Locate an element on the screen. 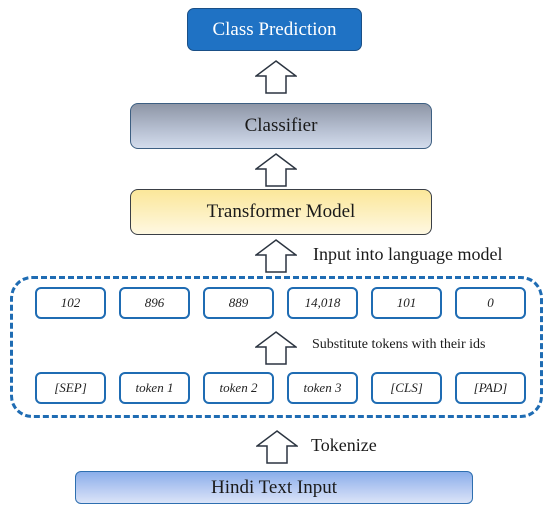 Image resolution: width=550 pixels, height=512 pixels. class-prediction-node: Class Prediction is located at coordinates (274, 29).